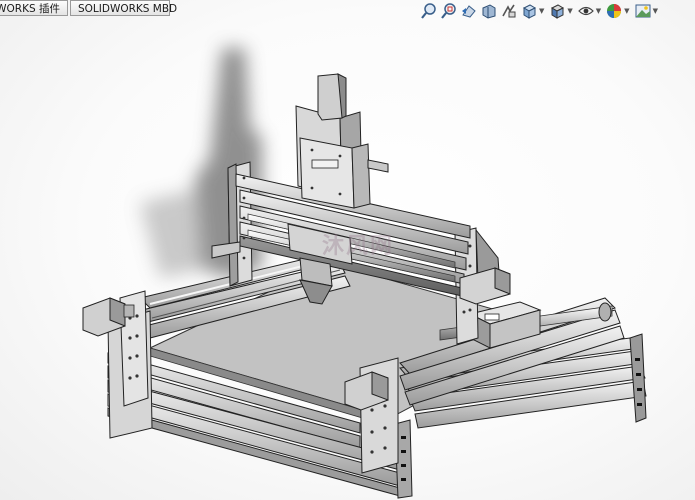 The image size is (695, 500). Describe the element at coordinates (30, 9) in the screenshot. I see `tab-solidworks-addins-label: SOLIDWORKS 插件` at that location.